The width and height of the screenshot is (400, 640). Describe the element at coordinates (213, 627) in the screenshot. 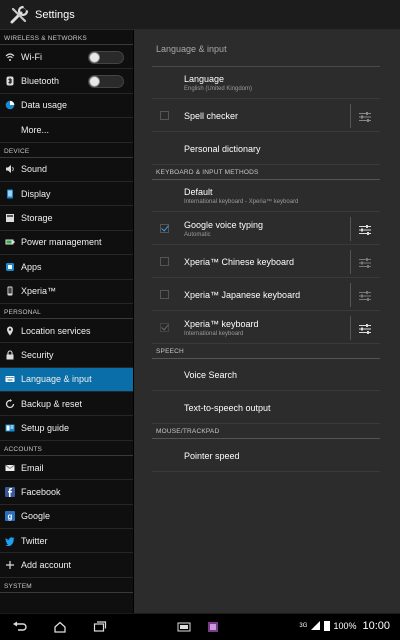

I see `media-icon` at that location.